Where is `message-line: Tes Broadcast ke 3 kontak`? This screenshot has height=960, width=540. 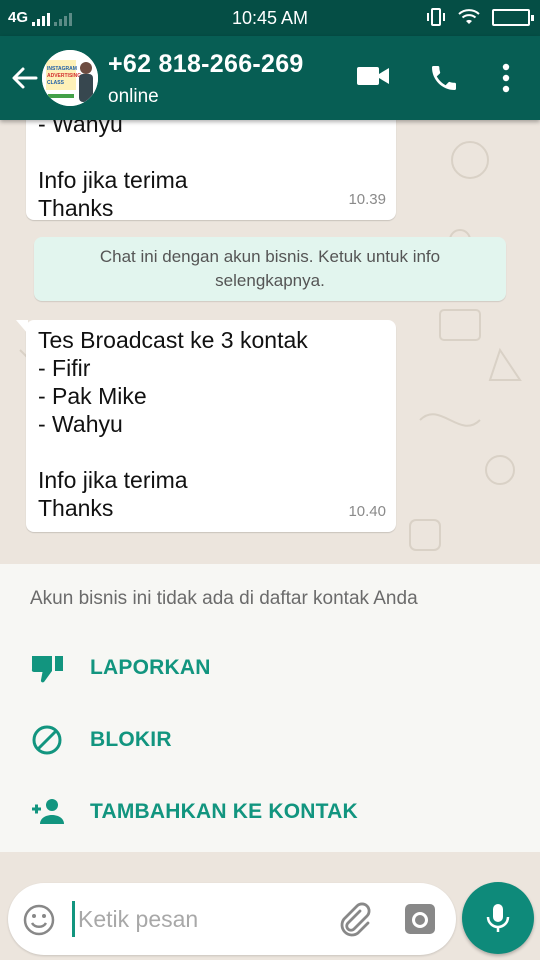 message-line: Tes Broadcast ke 3 kontak is located at coordinates (173, 340).